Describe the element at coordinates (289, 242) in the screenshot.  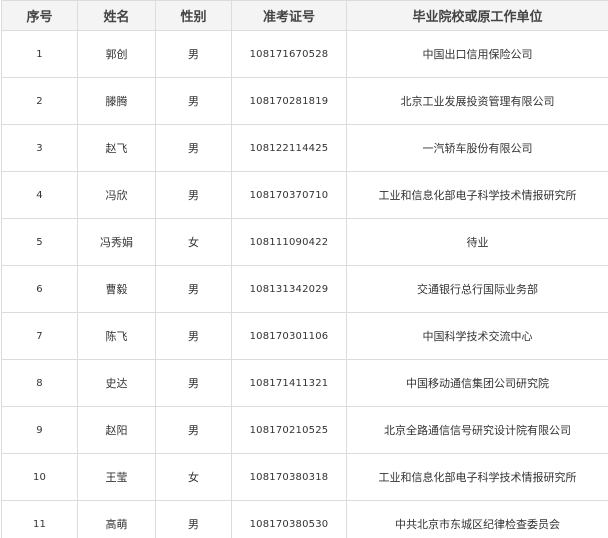
I see `cell-exam-number: 108111090422` at that location.